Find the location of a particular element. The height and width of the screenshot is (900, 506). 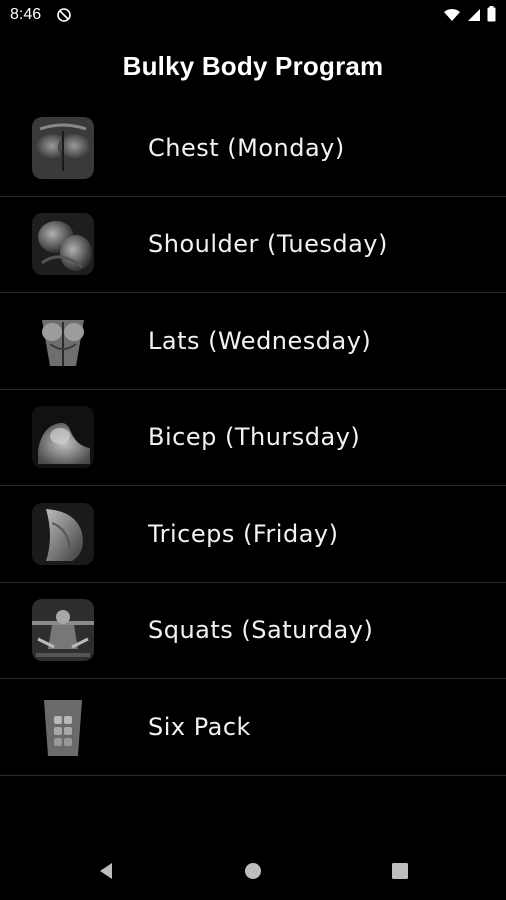

navigation-bar is located at coordinates (253, 871).